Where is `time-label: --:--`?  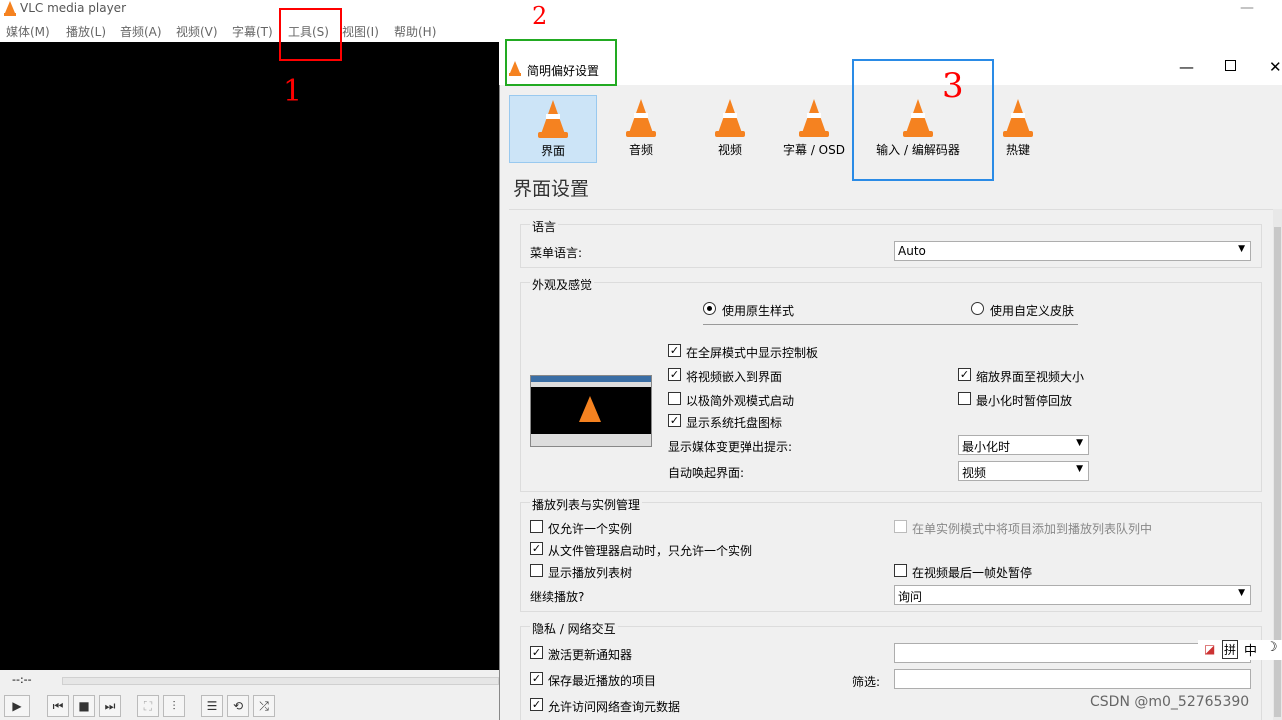 time-label: --:-- is located at coordinates (22, 679).